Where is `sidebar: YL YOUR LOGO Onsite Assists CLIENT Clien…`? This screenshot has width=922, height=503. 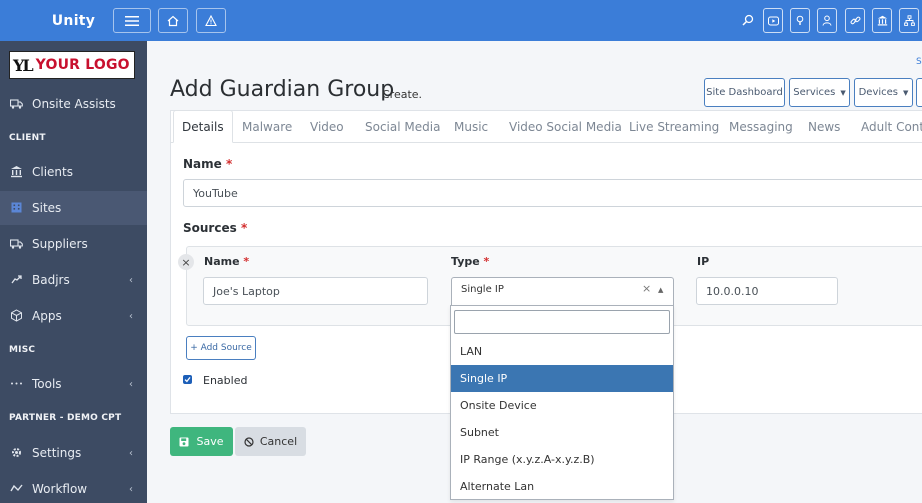 sidebar: YL YOUR LOGO Onsite Assists CLIENT Clien… is located at coordinates (73, 272).